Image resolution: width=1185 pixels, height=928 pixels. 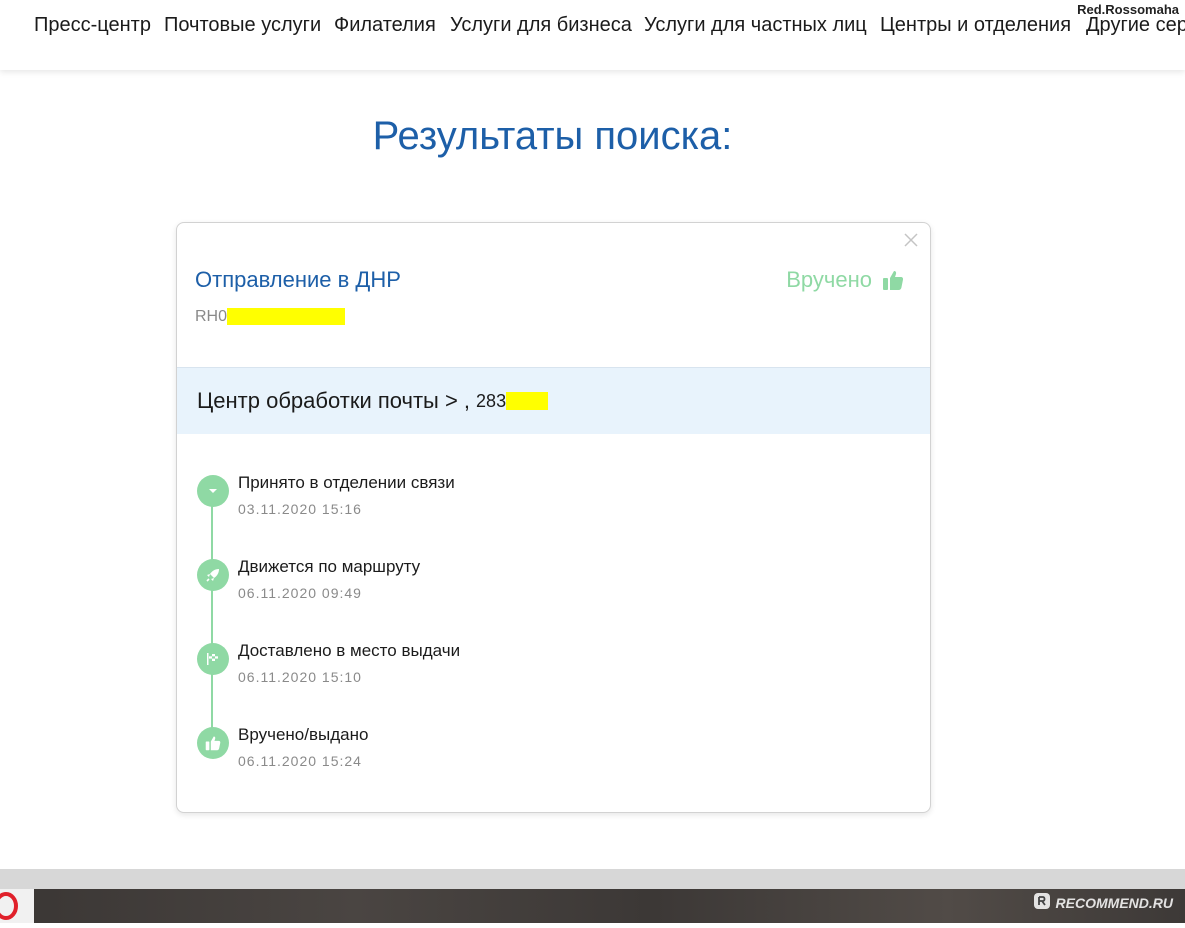 What do you see at coordinates (911, 241) in the screenshot?
I see `close-icon` at bounding box center [911, 241].